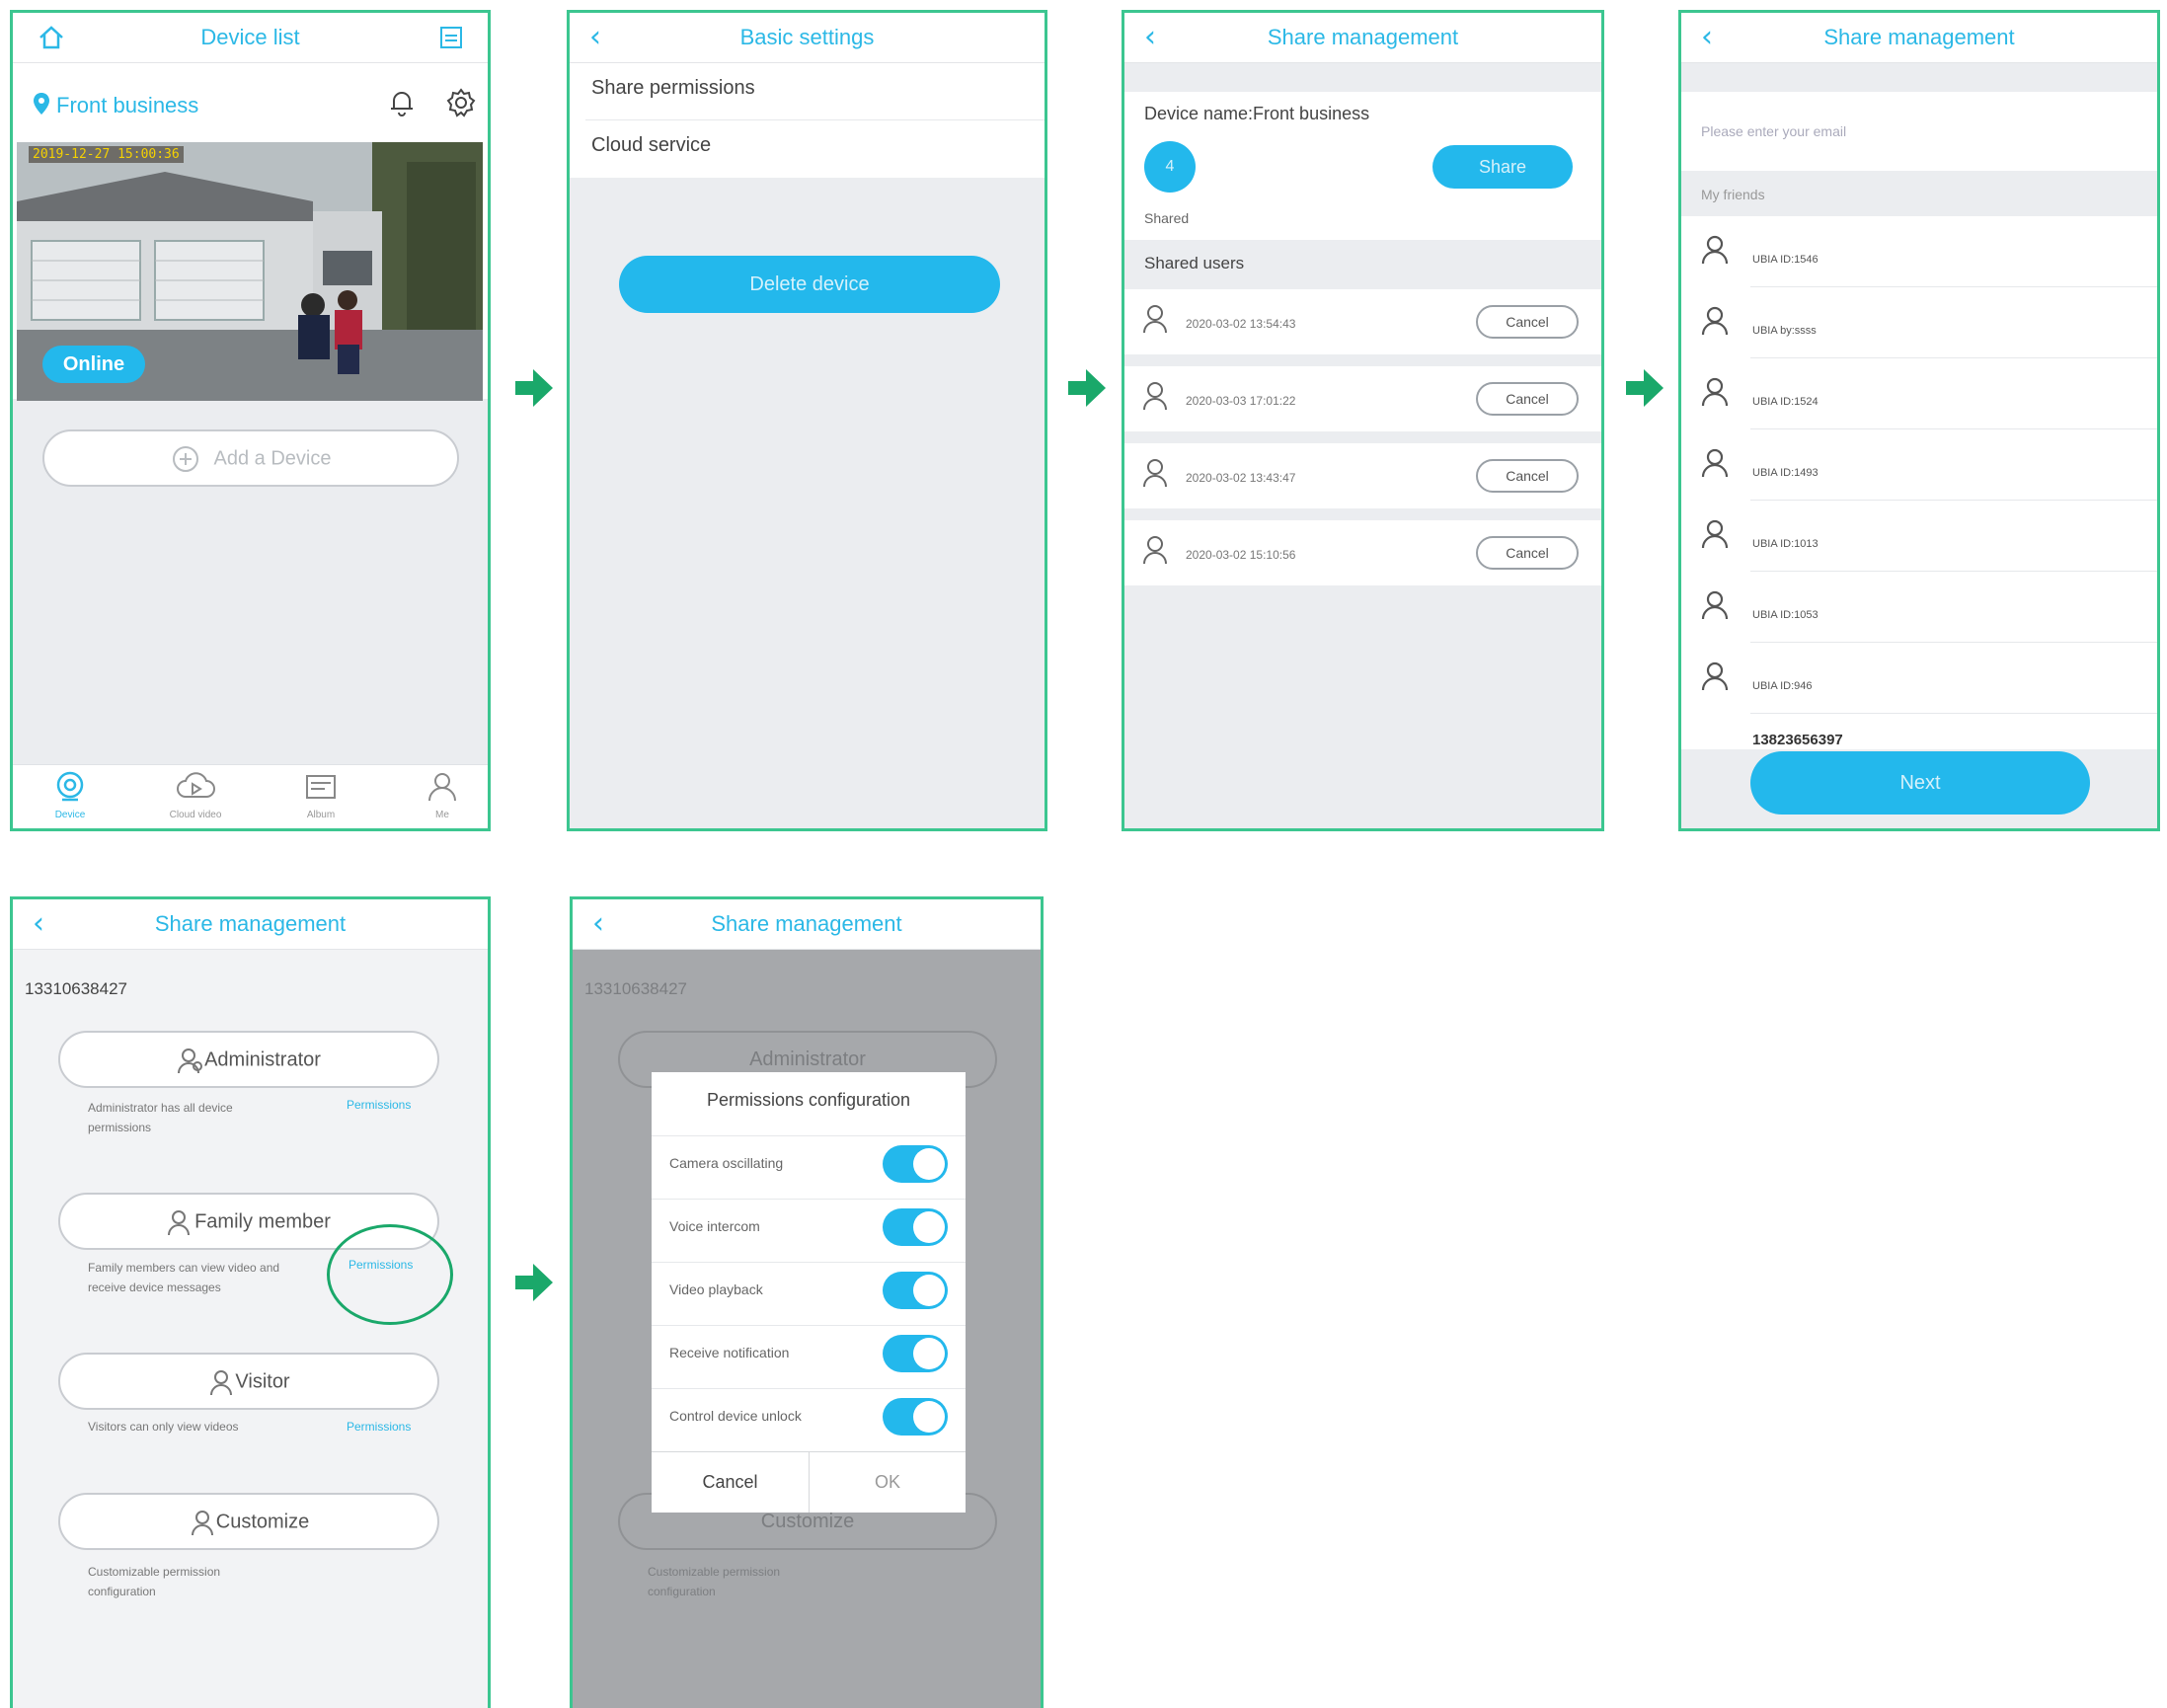 The height and width of the screenshot is (1708, 2167). I want to click on administrator-permissions-link: Permissions, so click(379, 1105).